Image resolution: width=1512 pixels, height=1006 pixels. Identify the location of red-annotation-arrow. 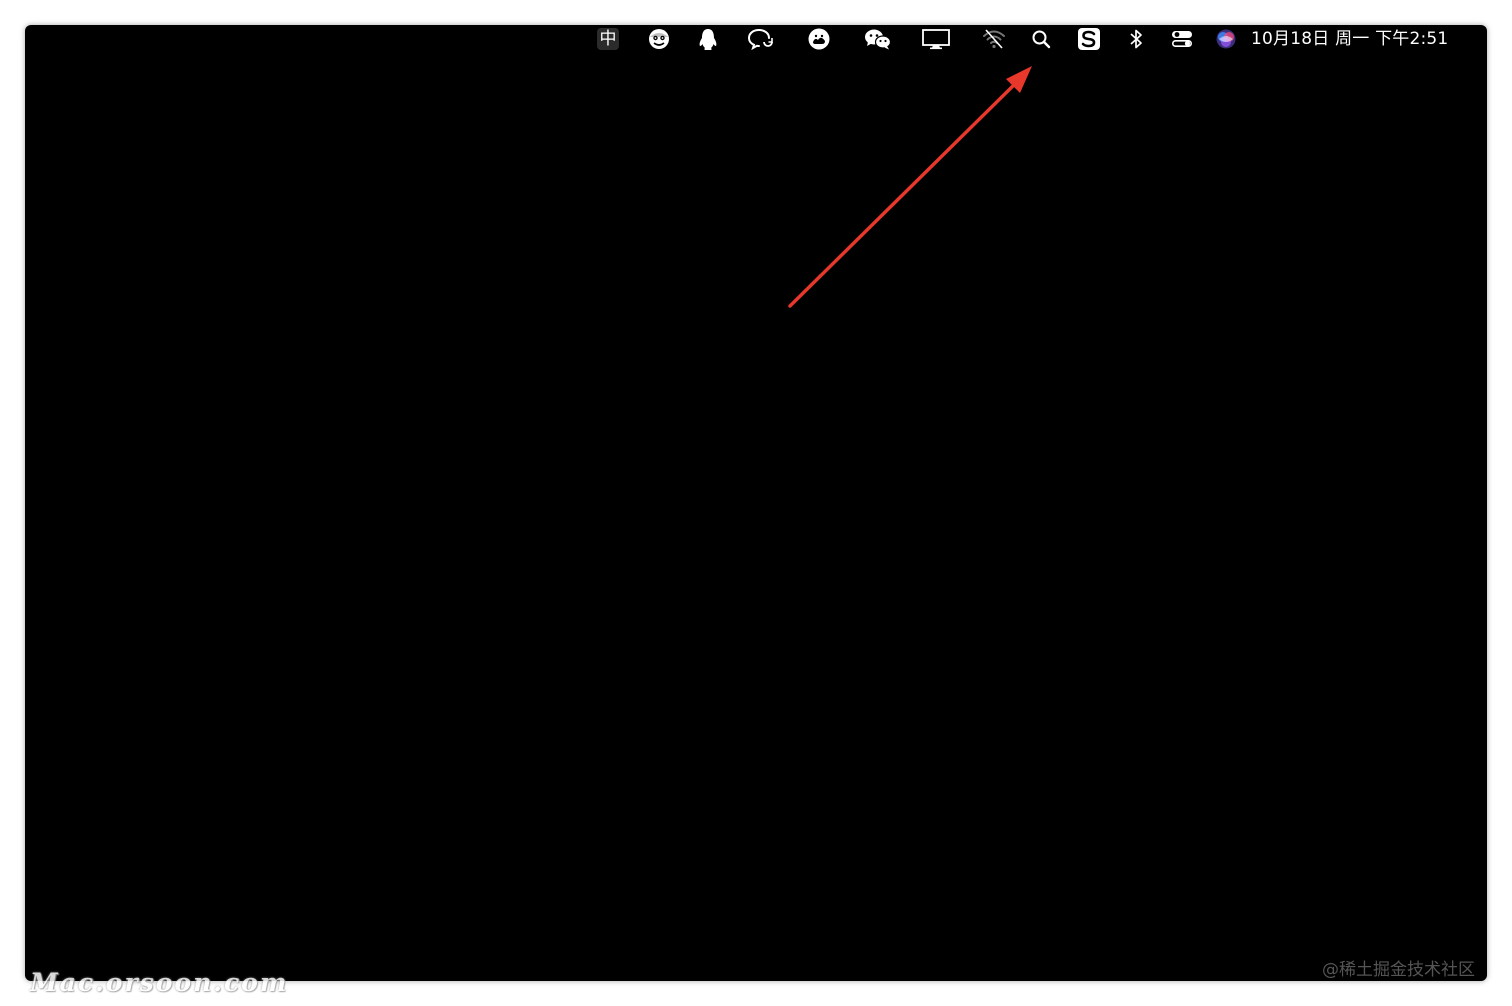
(910, 187).